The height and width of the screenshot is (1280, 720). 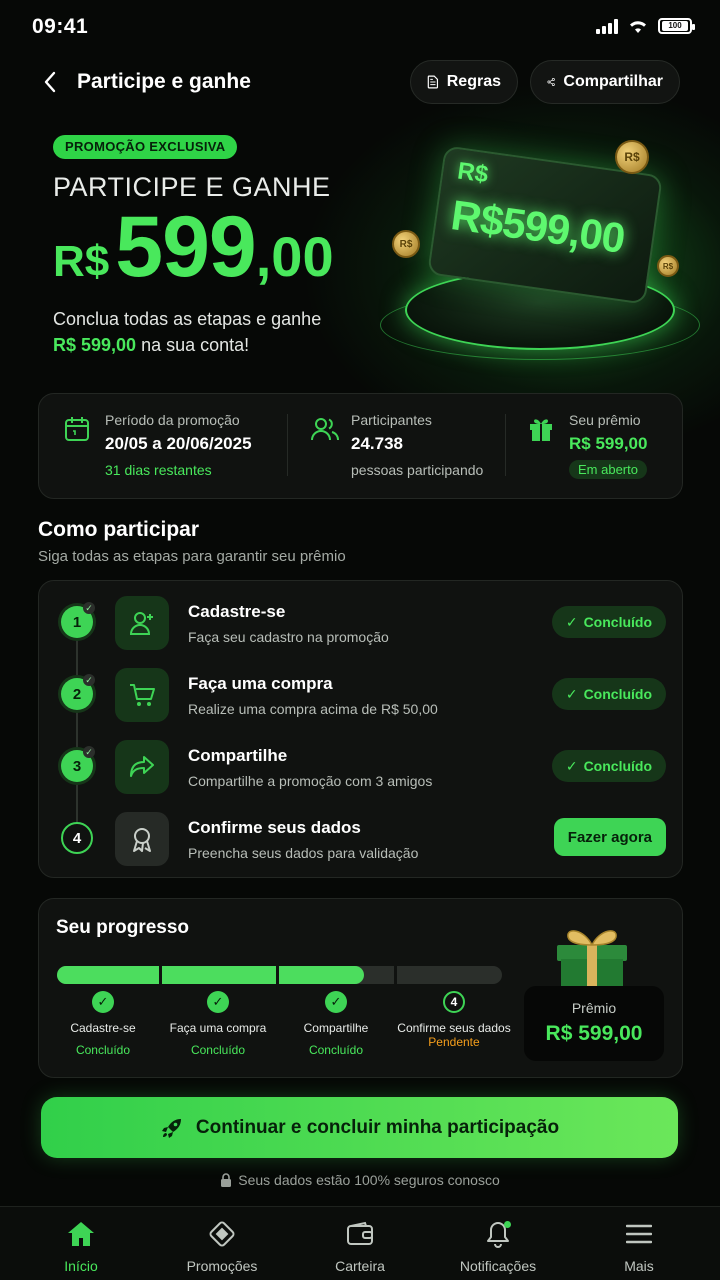 I want to click on share-arrow-icon, so click(x=142, y=766).